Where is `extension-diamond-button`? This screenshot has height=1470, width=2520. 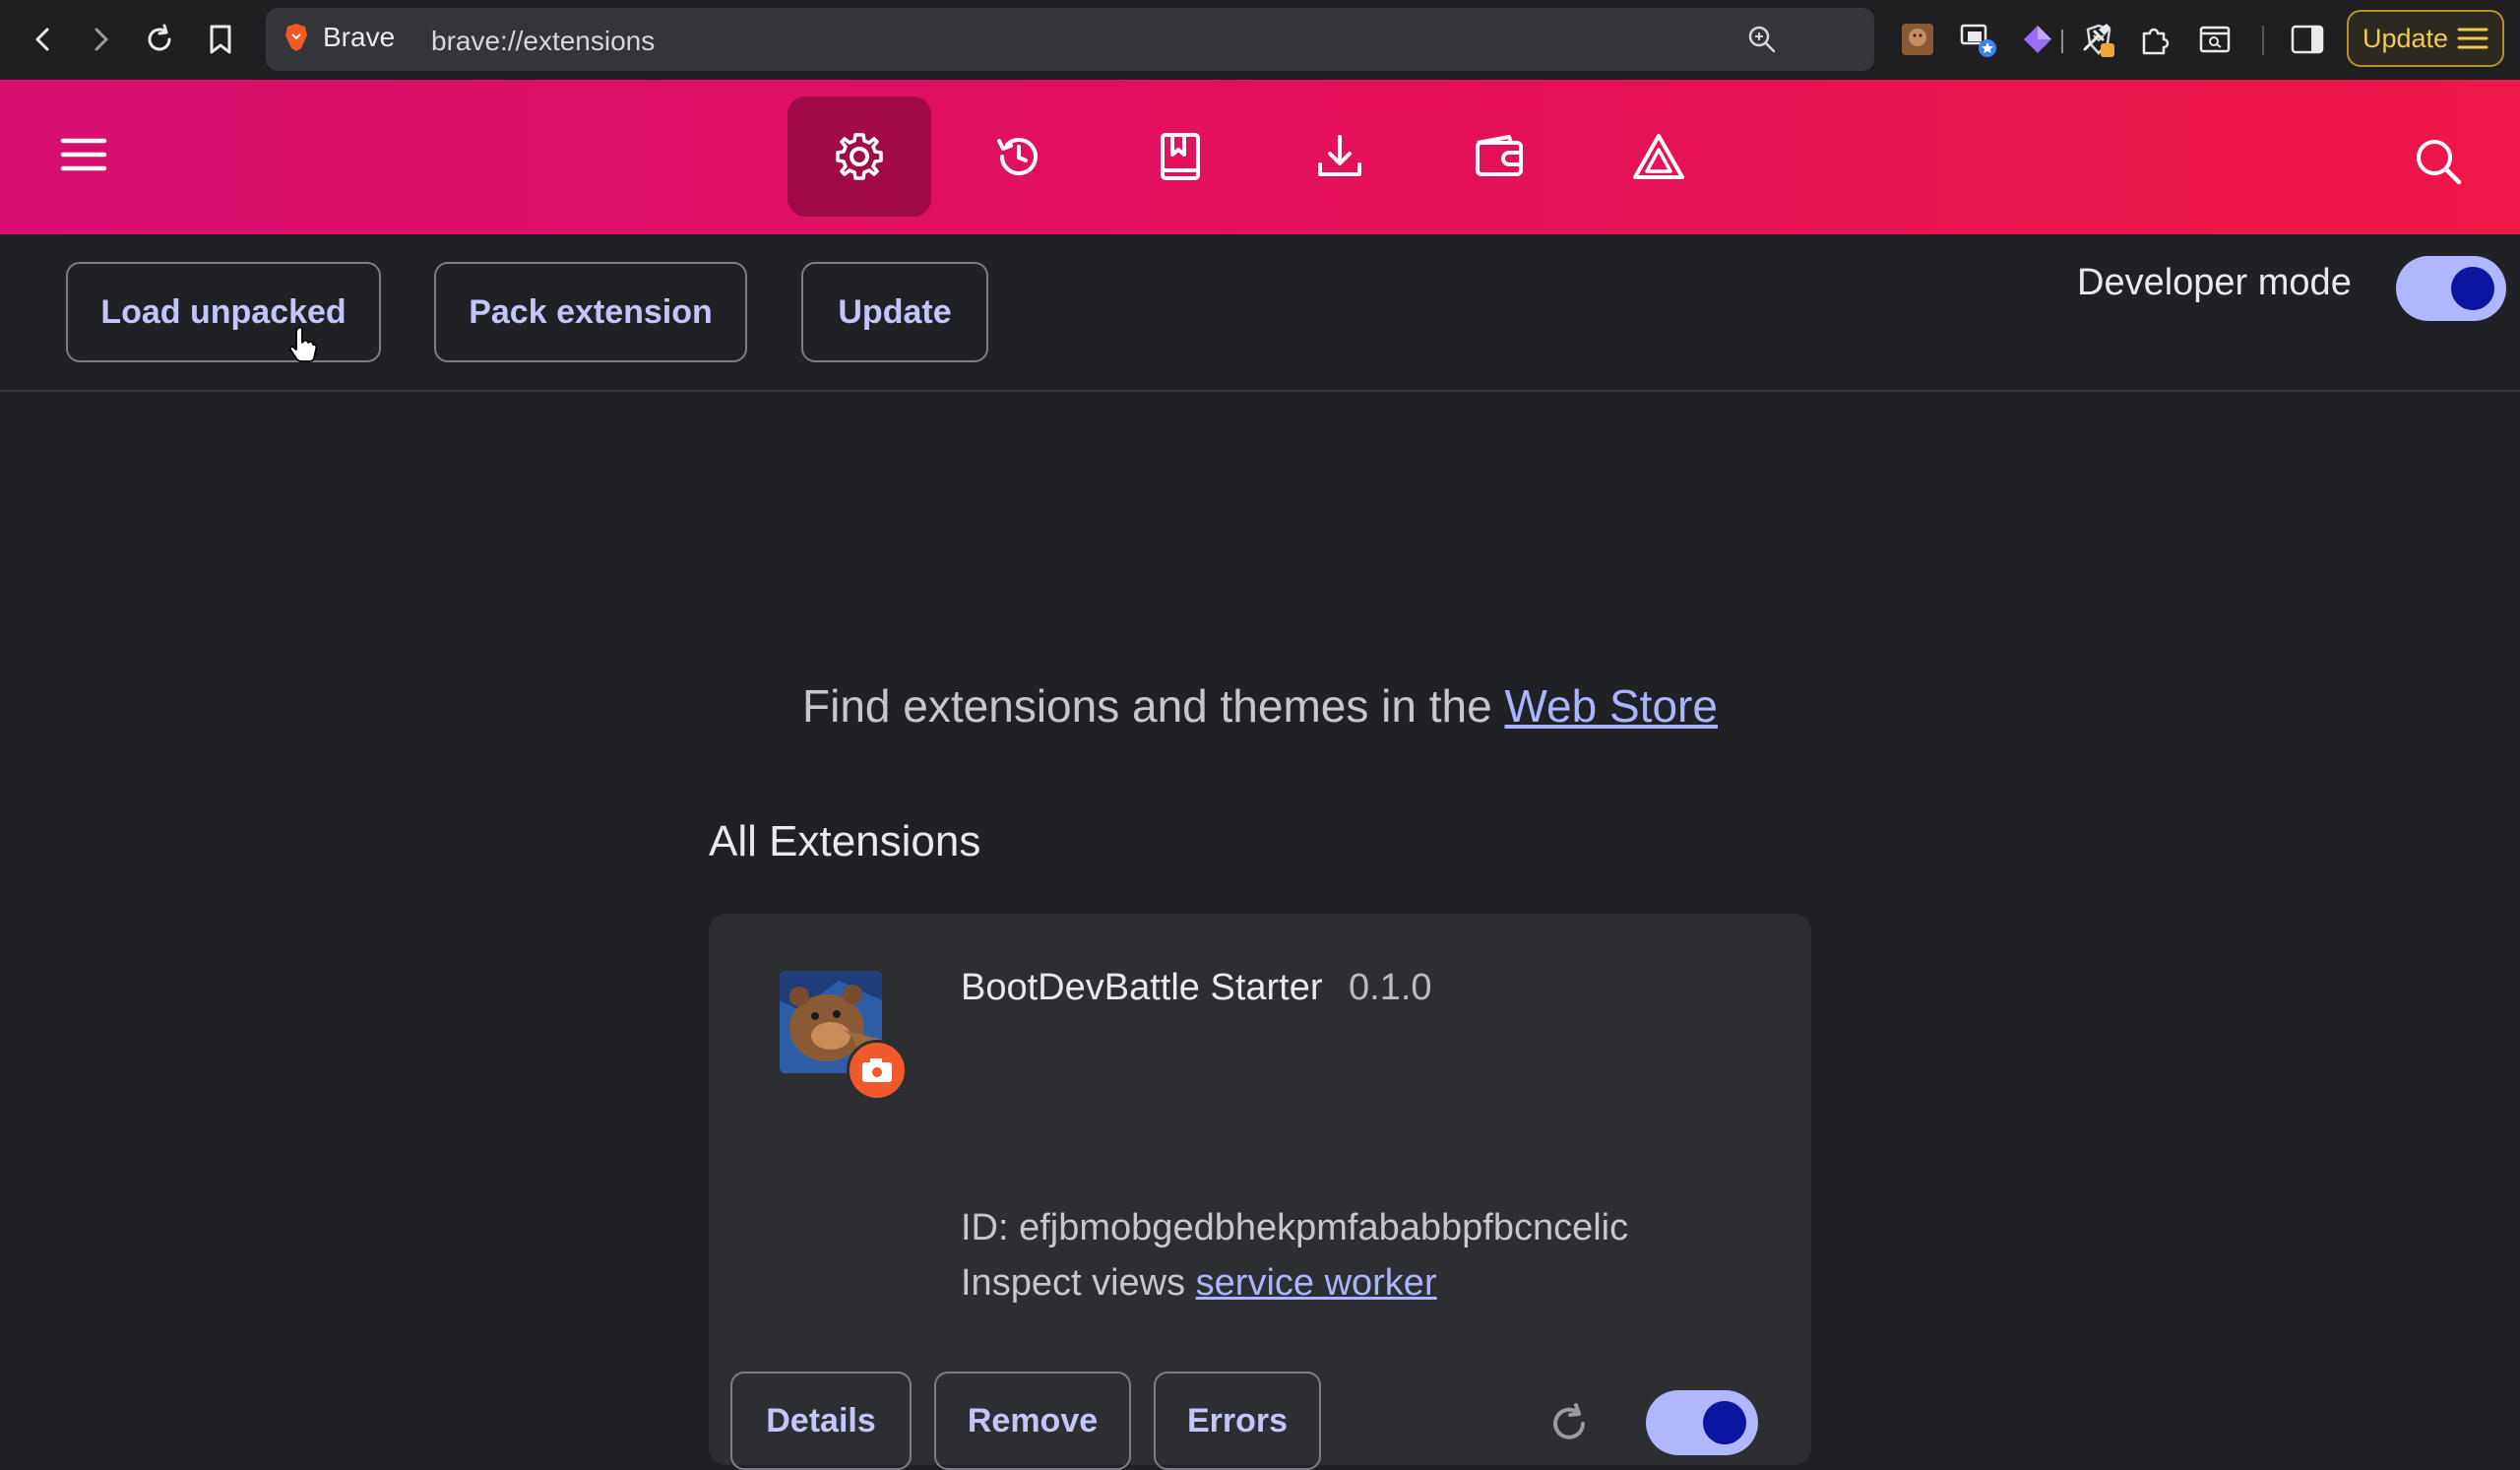 extension-diamond-button is located at coordinates (2037, 39).